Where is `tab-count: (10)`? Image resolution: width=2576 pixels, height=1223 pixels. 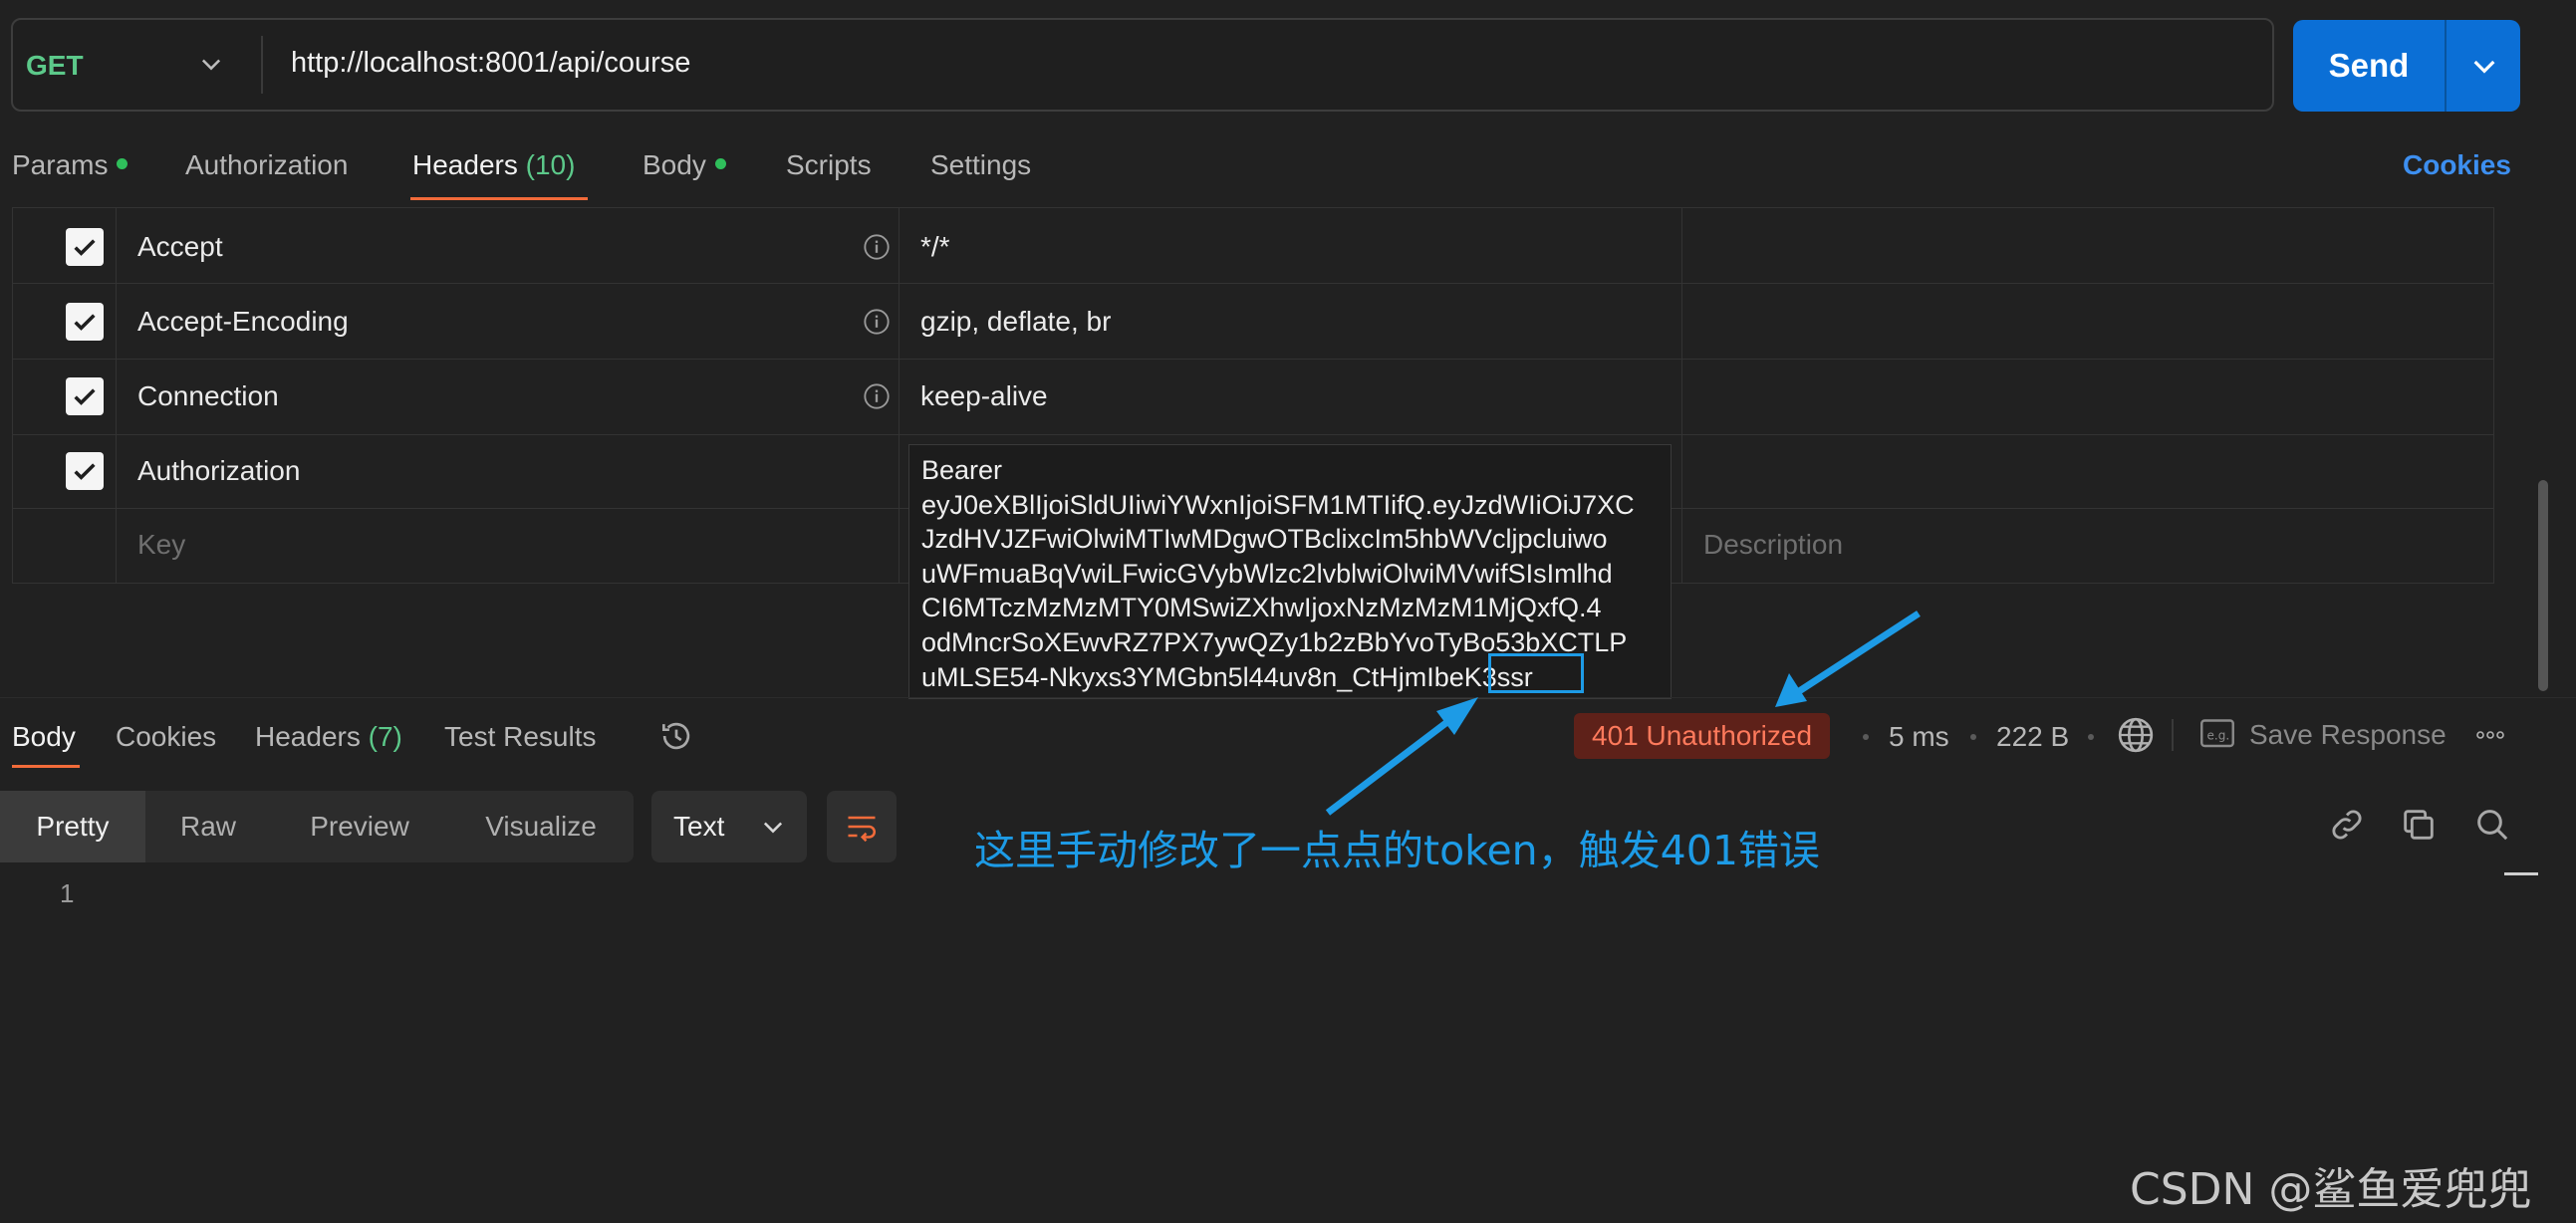 tab-count: (10) is located at coordinates (550, 164).